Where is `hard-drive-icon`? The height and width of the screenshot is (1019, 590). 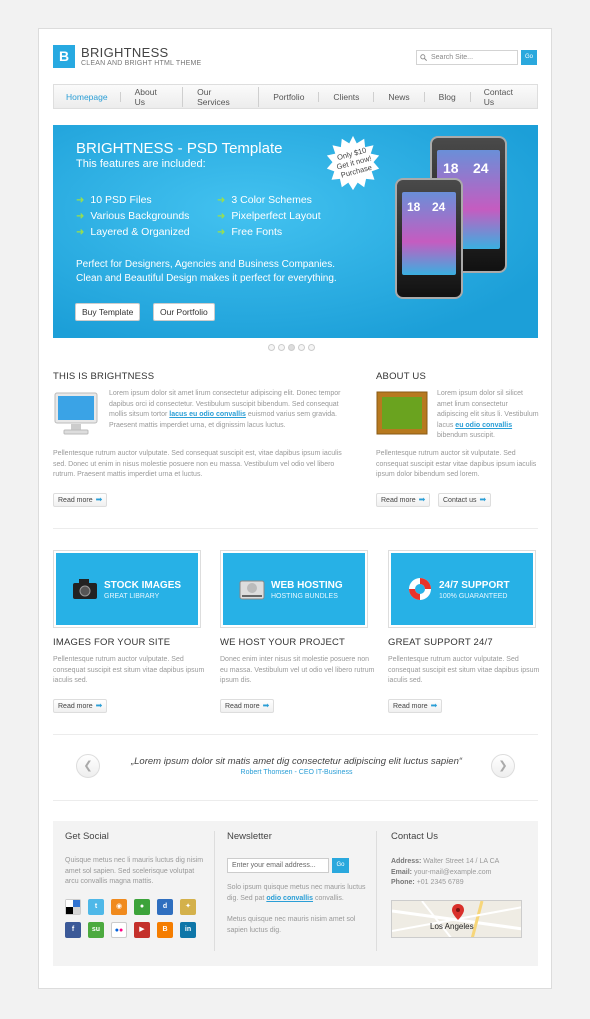 hard-drive-icon is located at coordinates (252, 590).